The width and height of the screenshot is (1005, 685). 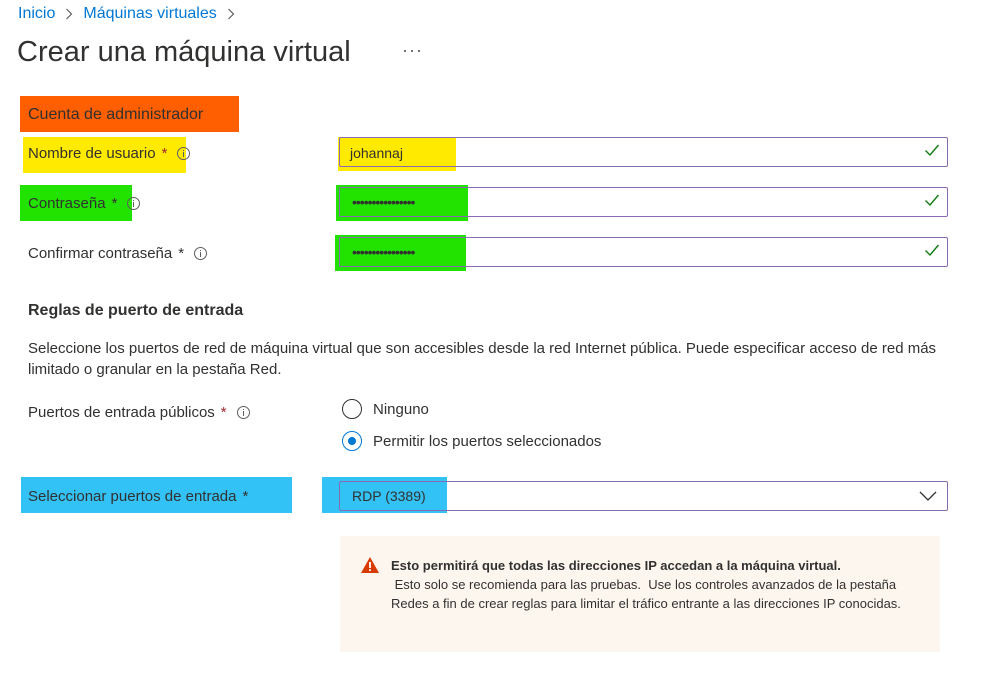 What do you see at coordinates (383, 252) in the screenshot?
I see `confirm-password-value: ••••••••••••••••` at bounding box center [383, 252].